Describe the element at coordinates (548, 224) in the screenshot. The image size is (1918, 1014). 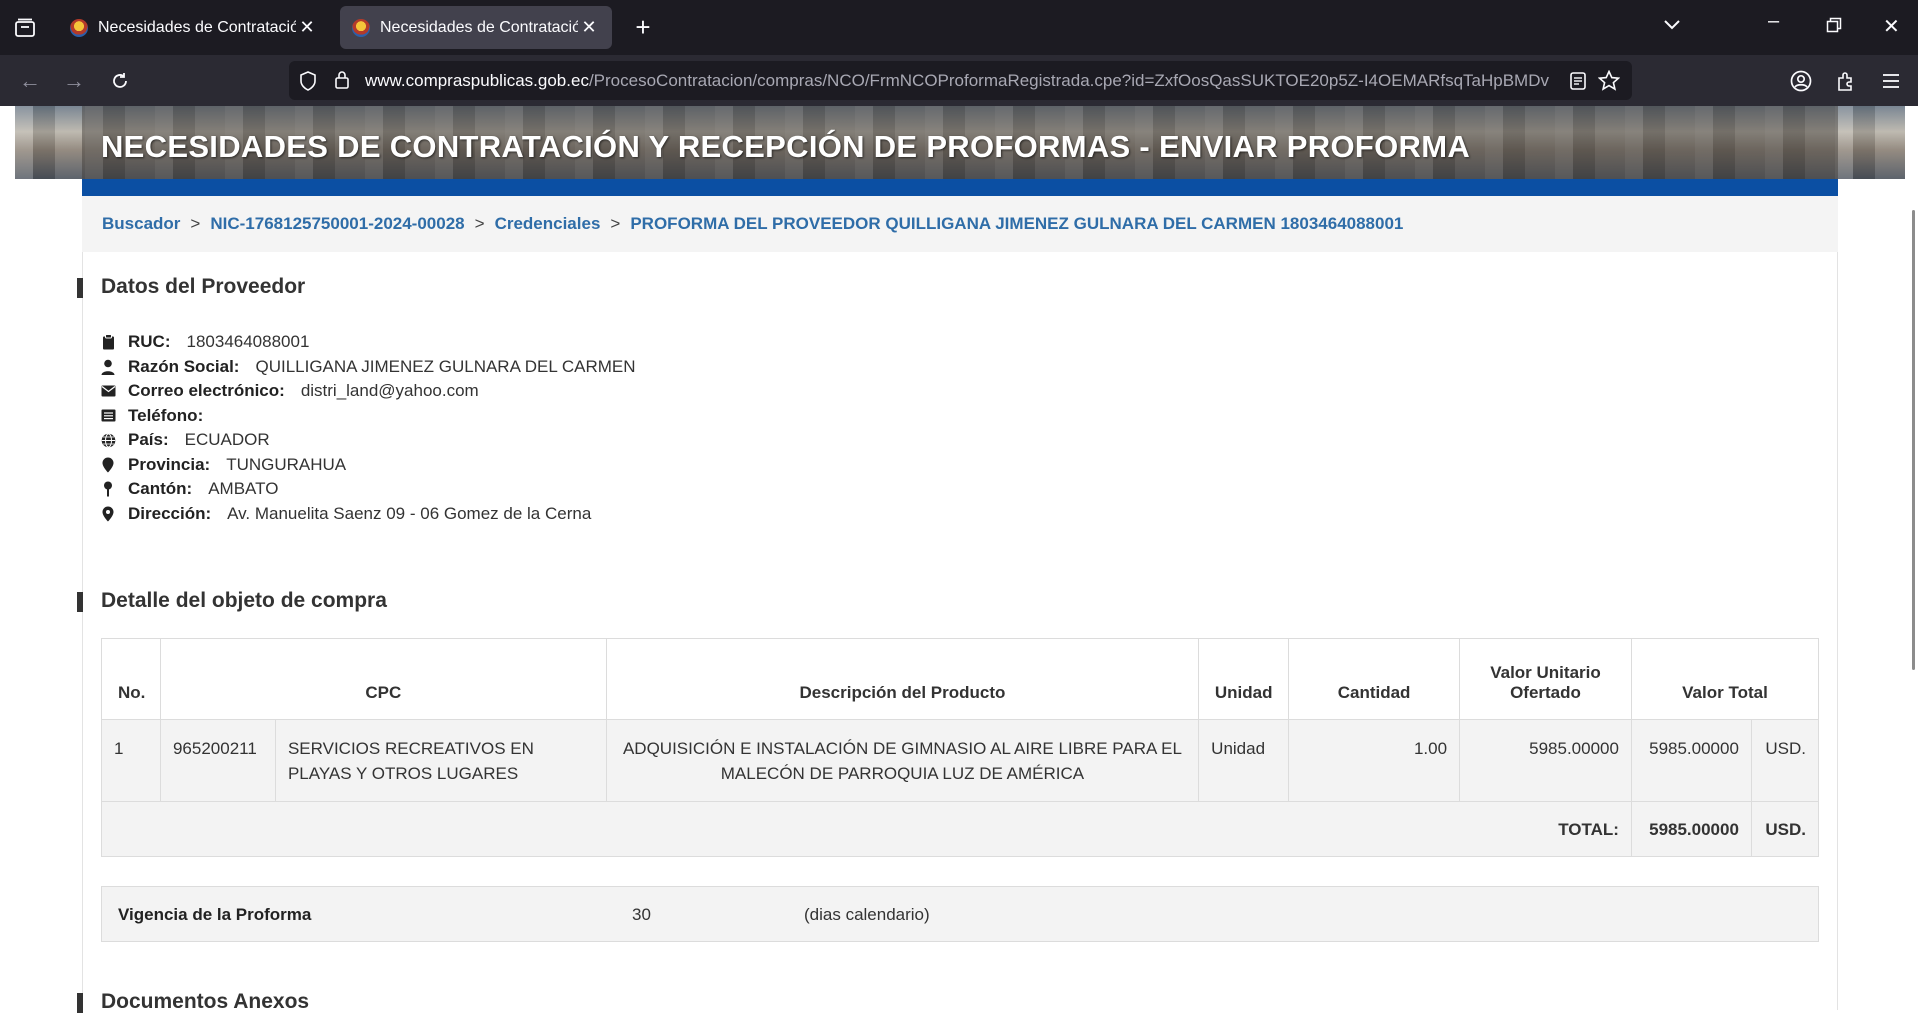
I see `breadcrumb-link-credenciales: Credenciales` at that location.